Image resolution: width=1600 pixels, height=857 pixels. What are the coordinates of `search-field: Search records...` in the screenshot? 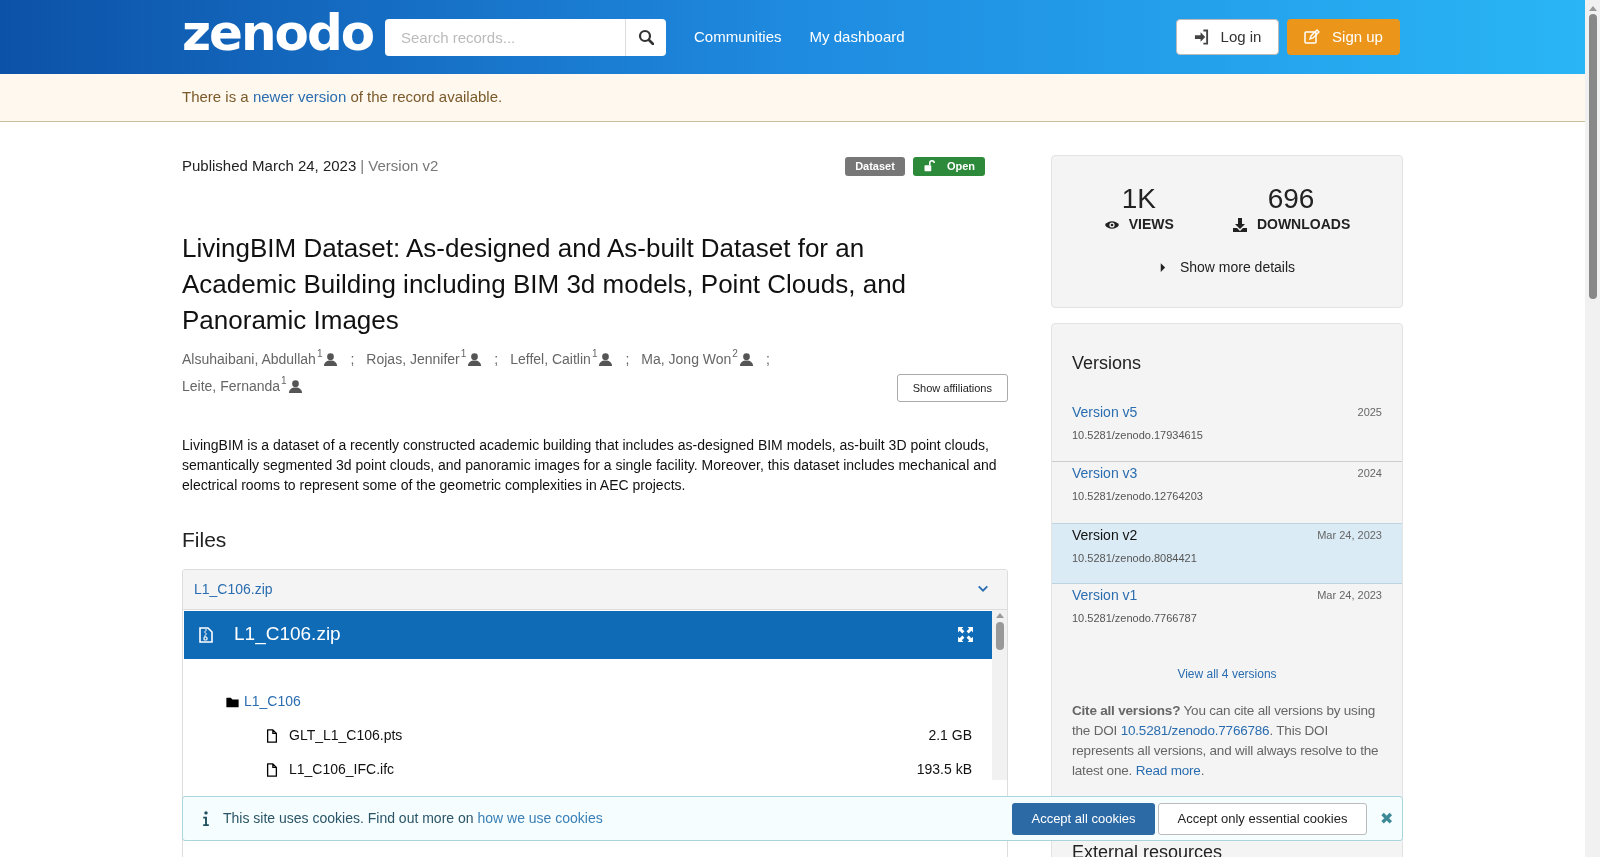 It's located at (505, 37).